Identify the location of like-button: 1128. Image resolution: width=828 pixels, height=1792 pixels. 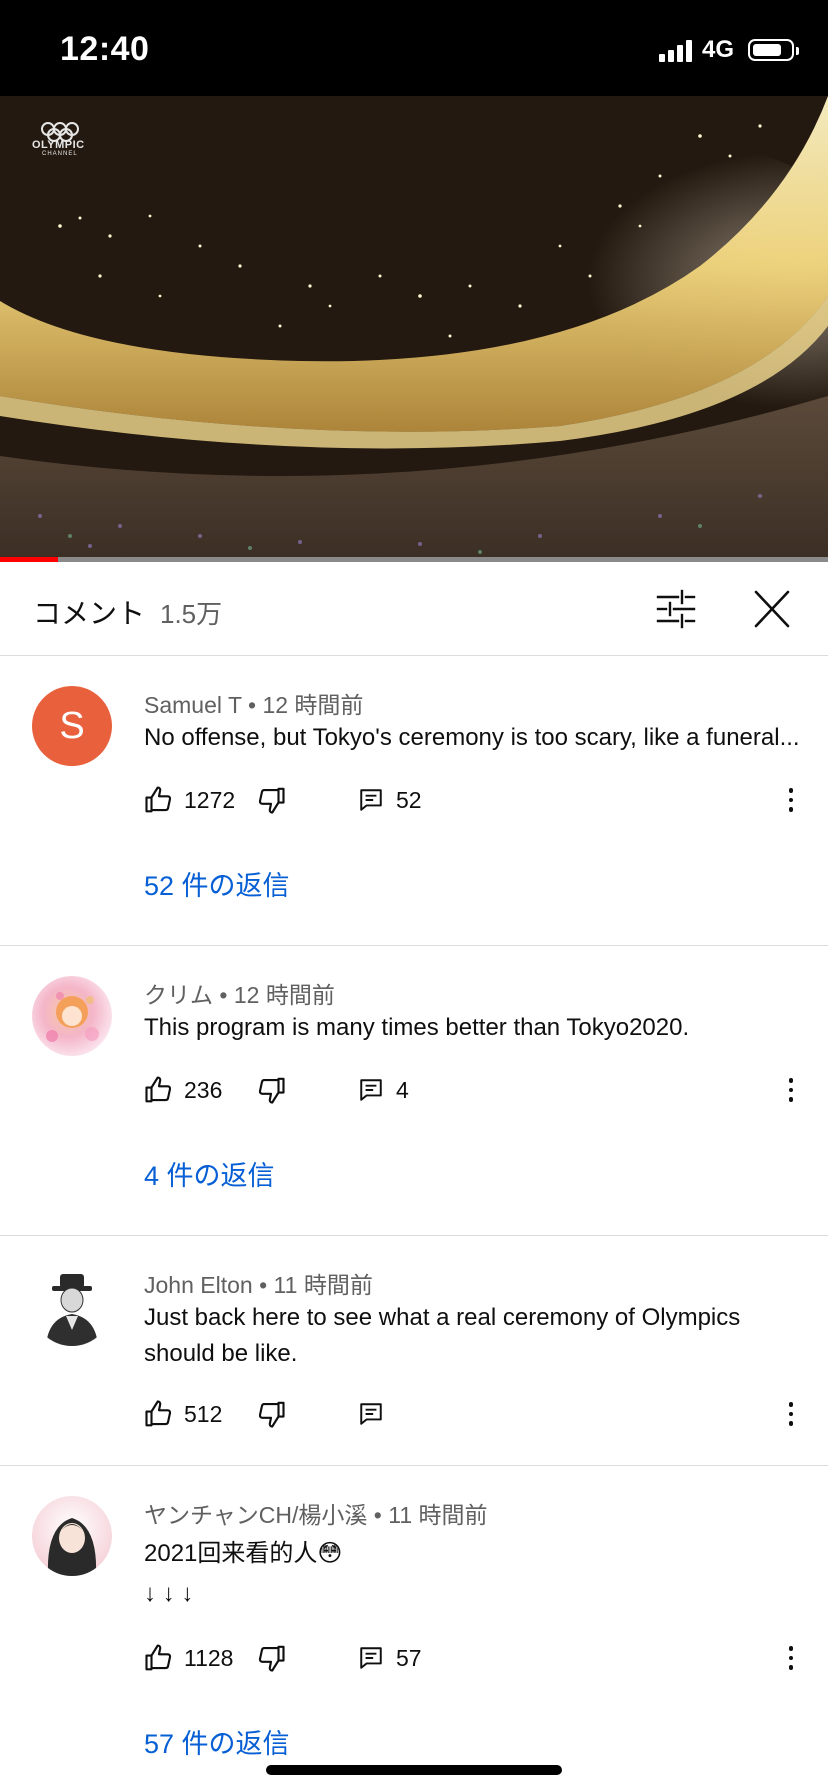
(188, 1658).